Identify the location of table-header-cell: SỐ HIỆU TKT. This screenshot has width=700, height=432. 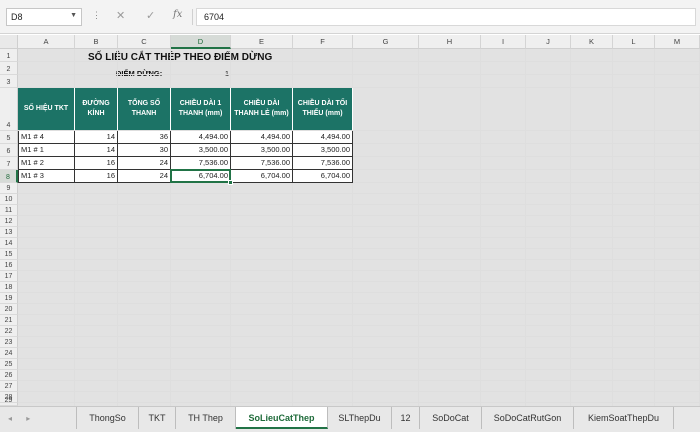
(46, 109).